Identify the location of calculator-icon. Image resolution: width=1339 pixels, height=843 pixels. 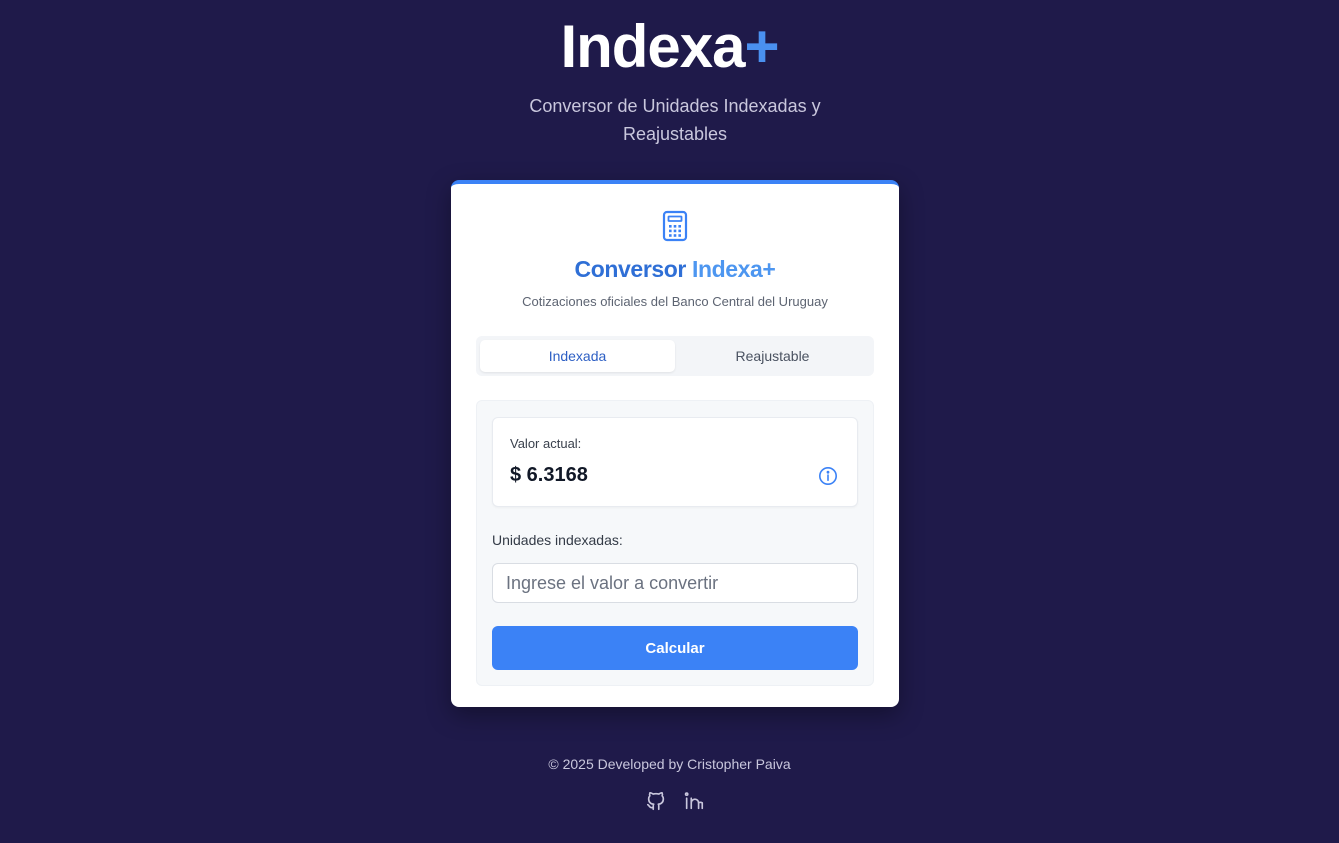
(675, 226).